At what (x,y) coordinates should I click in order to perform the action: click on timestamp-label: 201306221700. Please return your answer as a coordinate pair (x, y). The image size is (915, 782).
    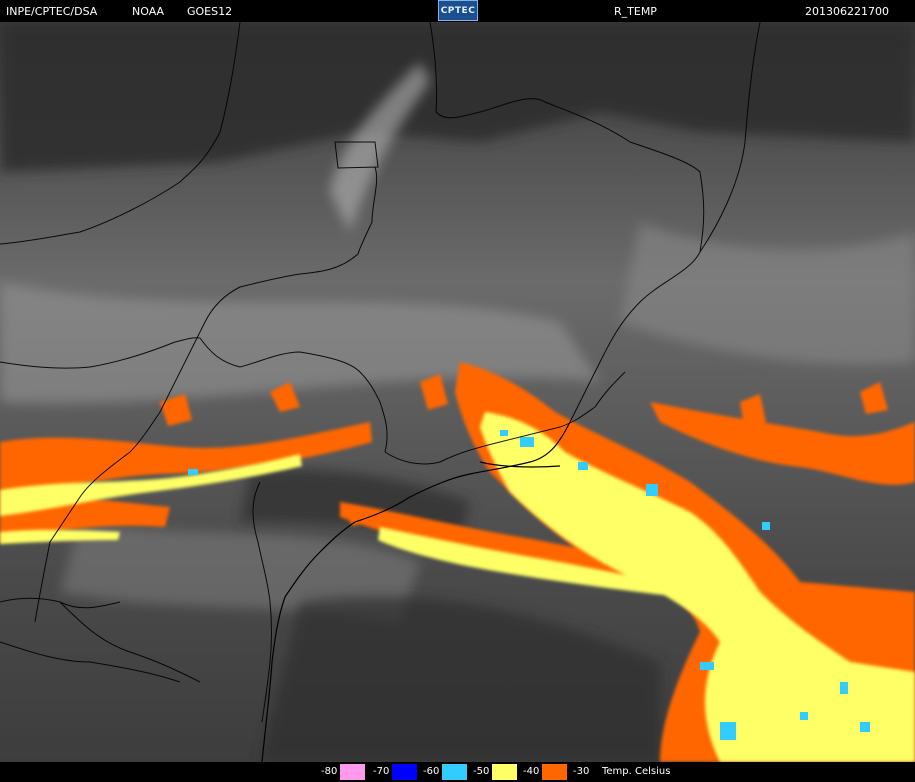
    Looking at the image, I should click on (847, 11).